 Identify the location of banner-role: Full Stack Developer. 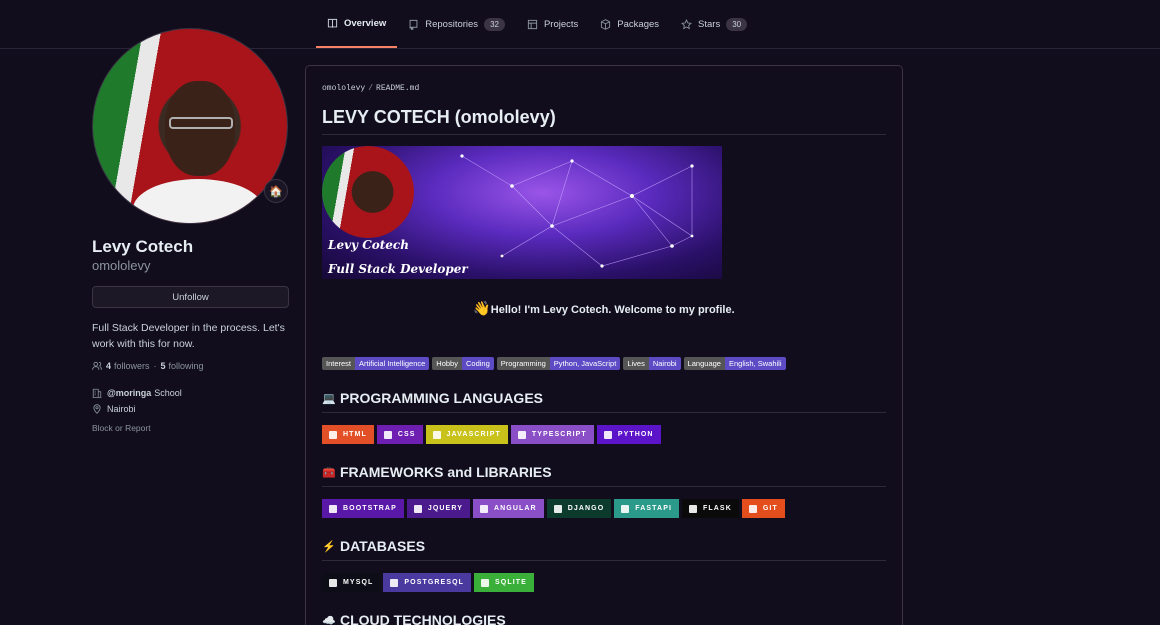
(398, 269).